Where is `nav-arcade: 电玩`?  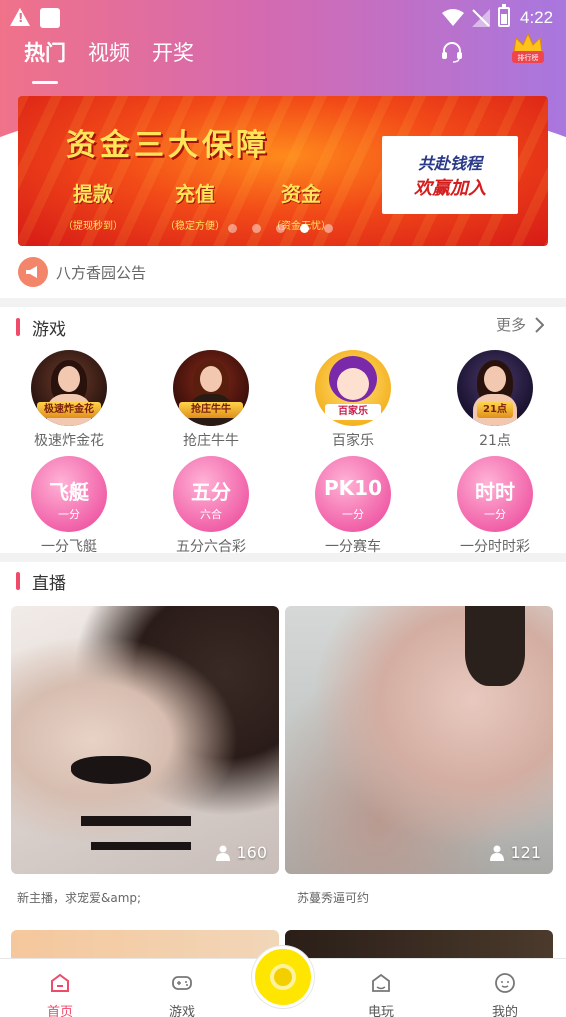
nav-arcade: 电玩 is located at coordinates (381, 988).